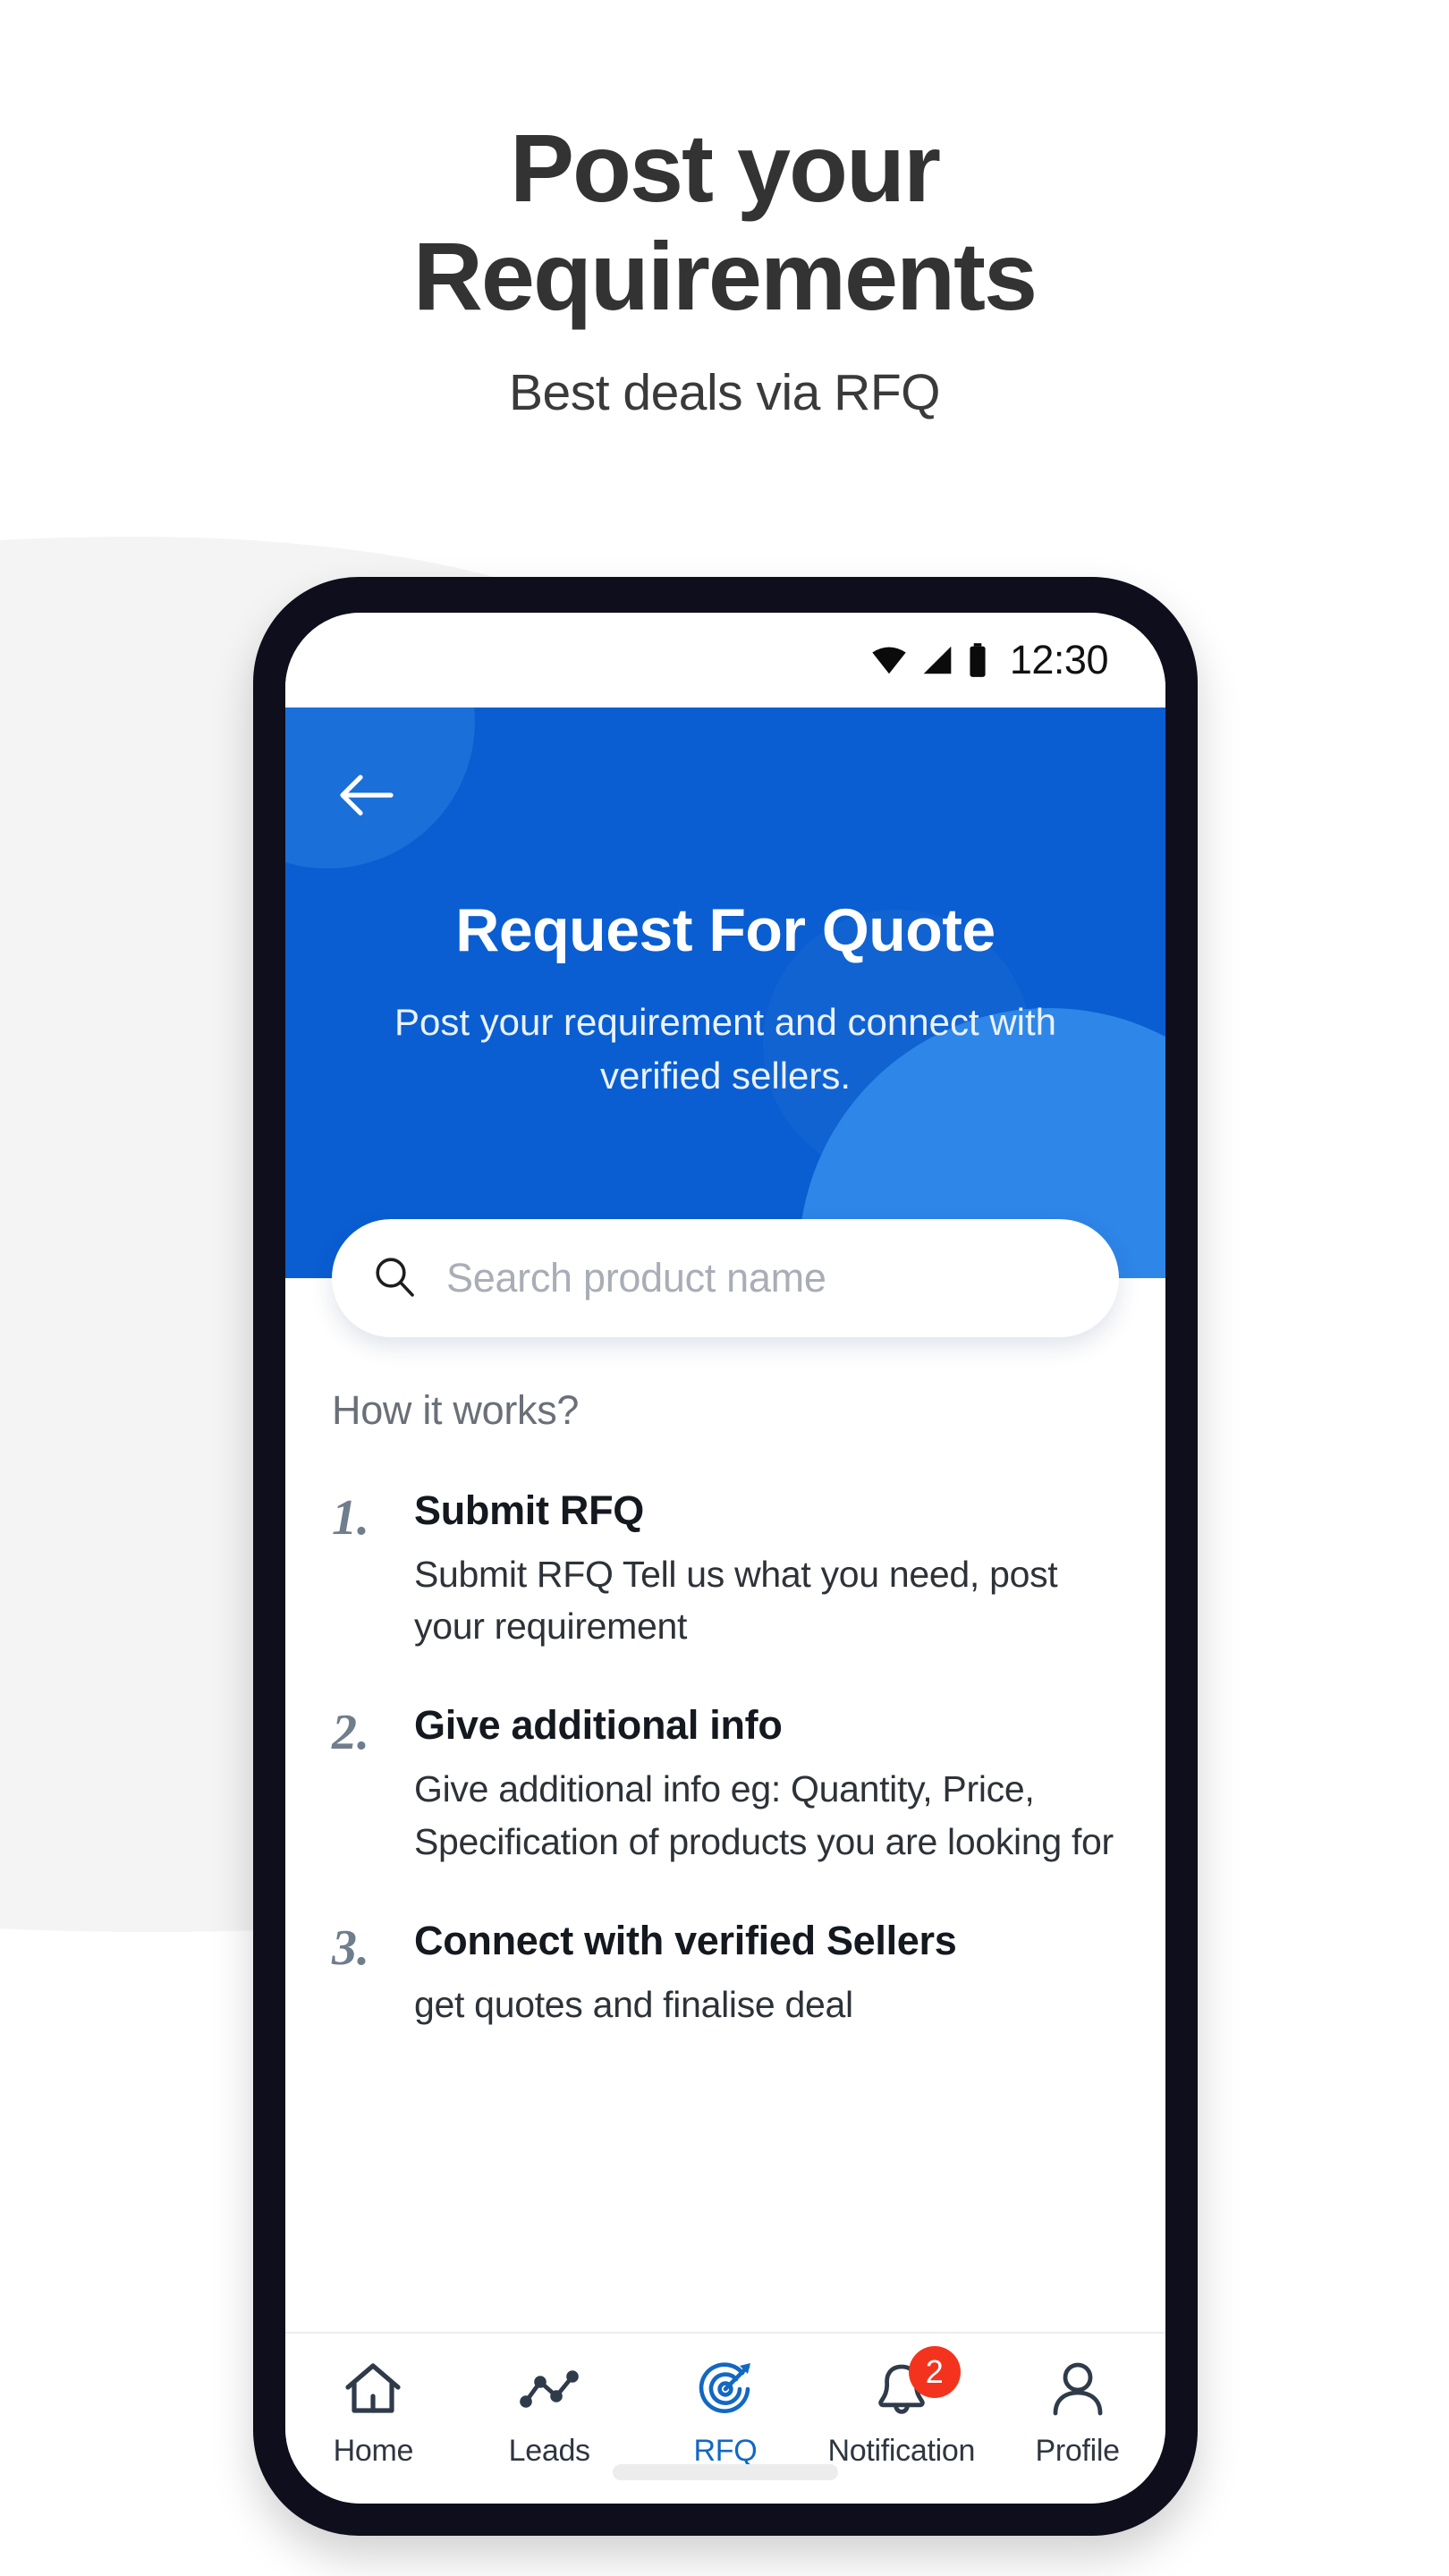 The image size is (1449, 2576). I want to click on step-number: 1., so click(350, 1518).